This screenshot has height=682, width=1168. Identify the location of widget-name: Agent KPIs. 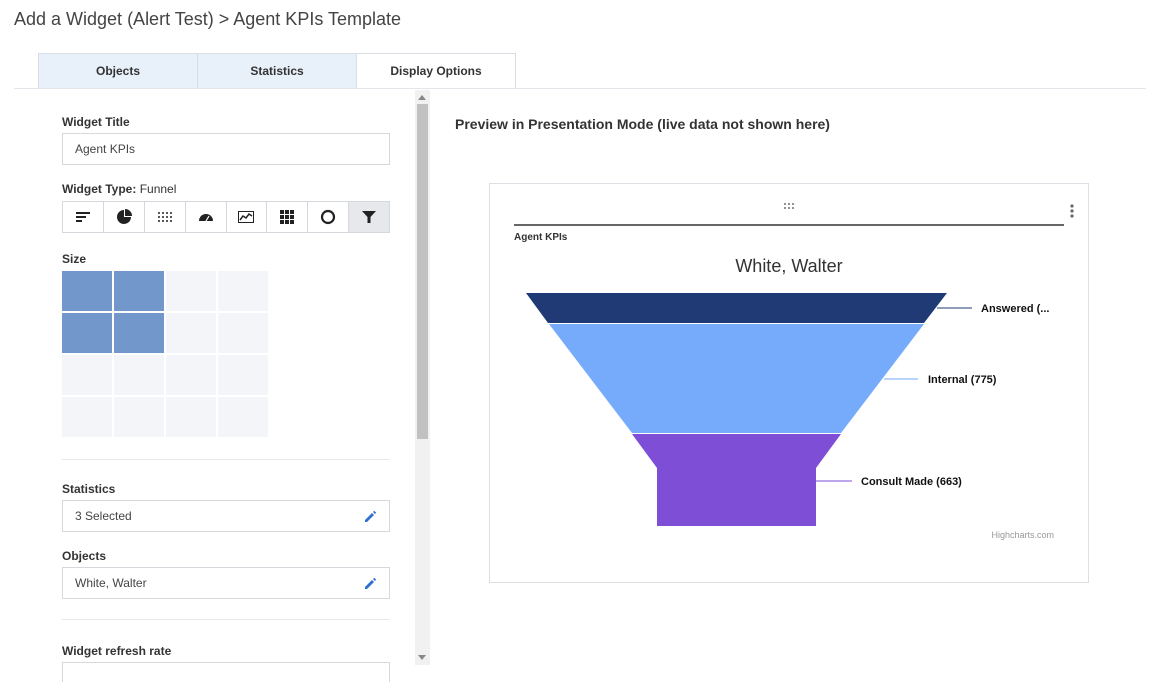
(541, 237).